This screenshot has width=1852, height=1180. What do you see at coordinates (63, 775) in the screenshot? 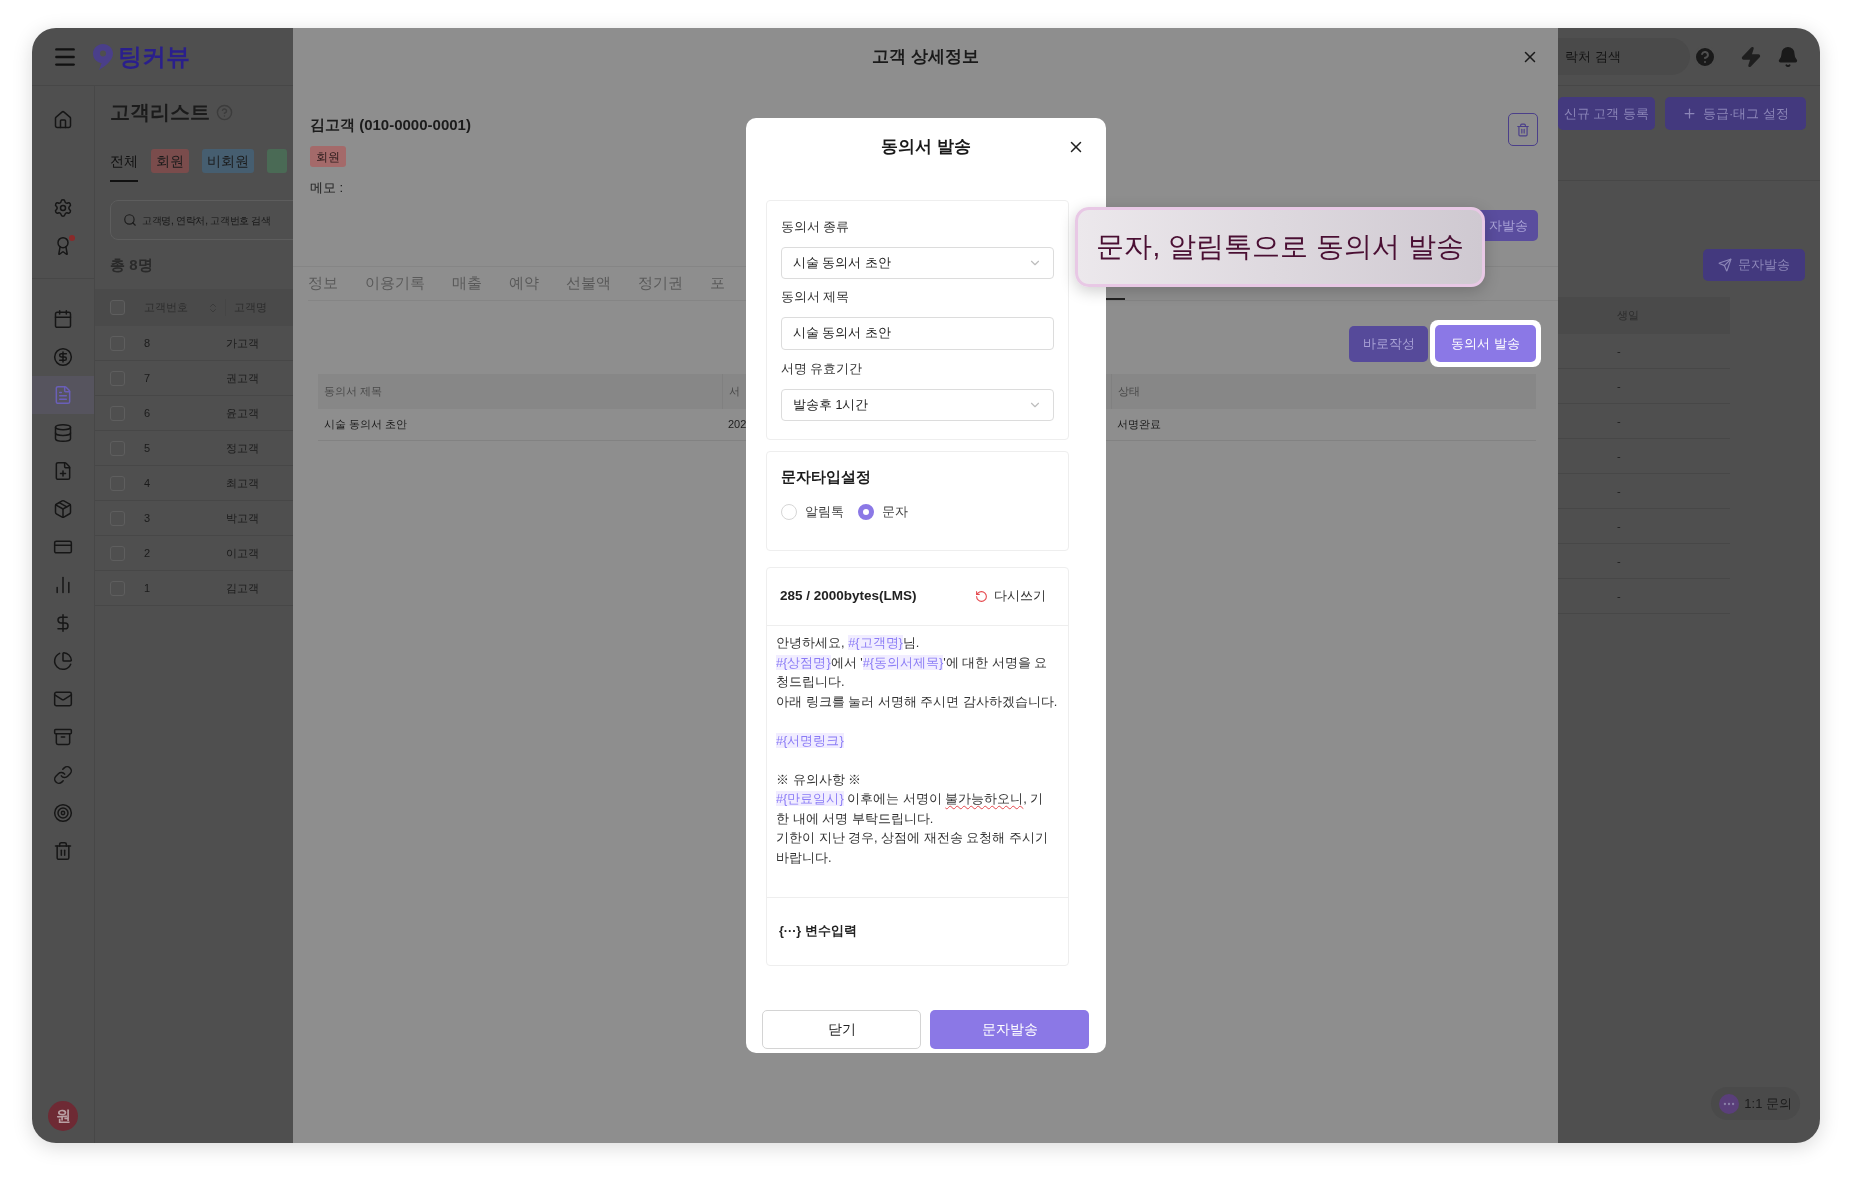
I see `link-icon` at bounding box center [63, 775].